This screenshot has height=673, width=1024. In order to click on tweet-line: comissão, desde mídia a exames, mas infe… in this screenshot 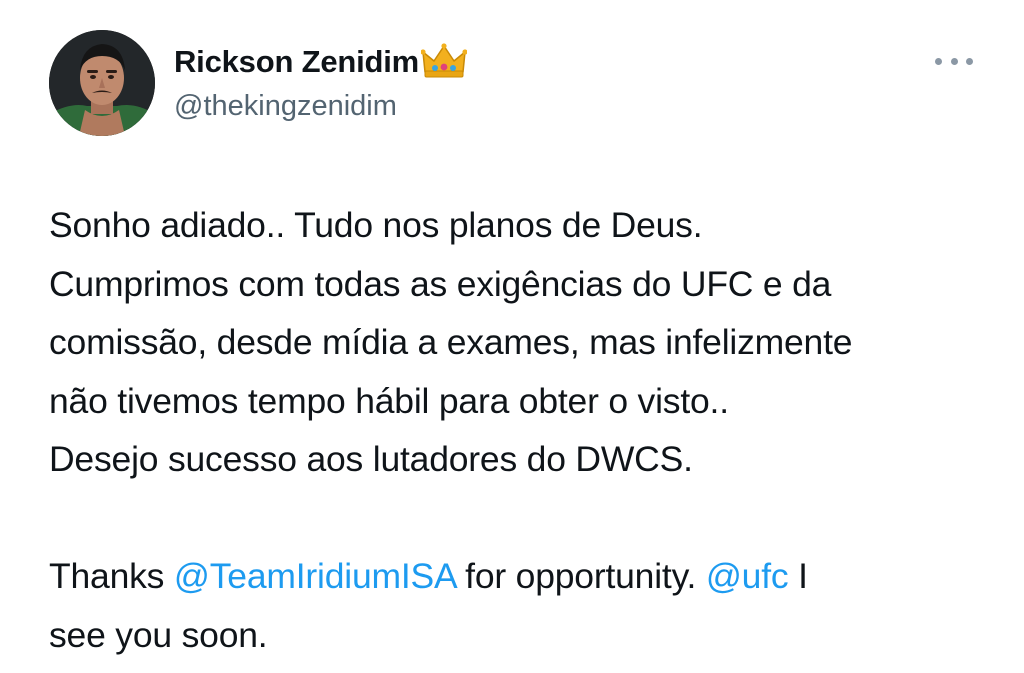, I will do `click(451, 342)`.